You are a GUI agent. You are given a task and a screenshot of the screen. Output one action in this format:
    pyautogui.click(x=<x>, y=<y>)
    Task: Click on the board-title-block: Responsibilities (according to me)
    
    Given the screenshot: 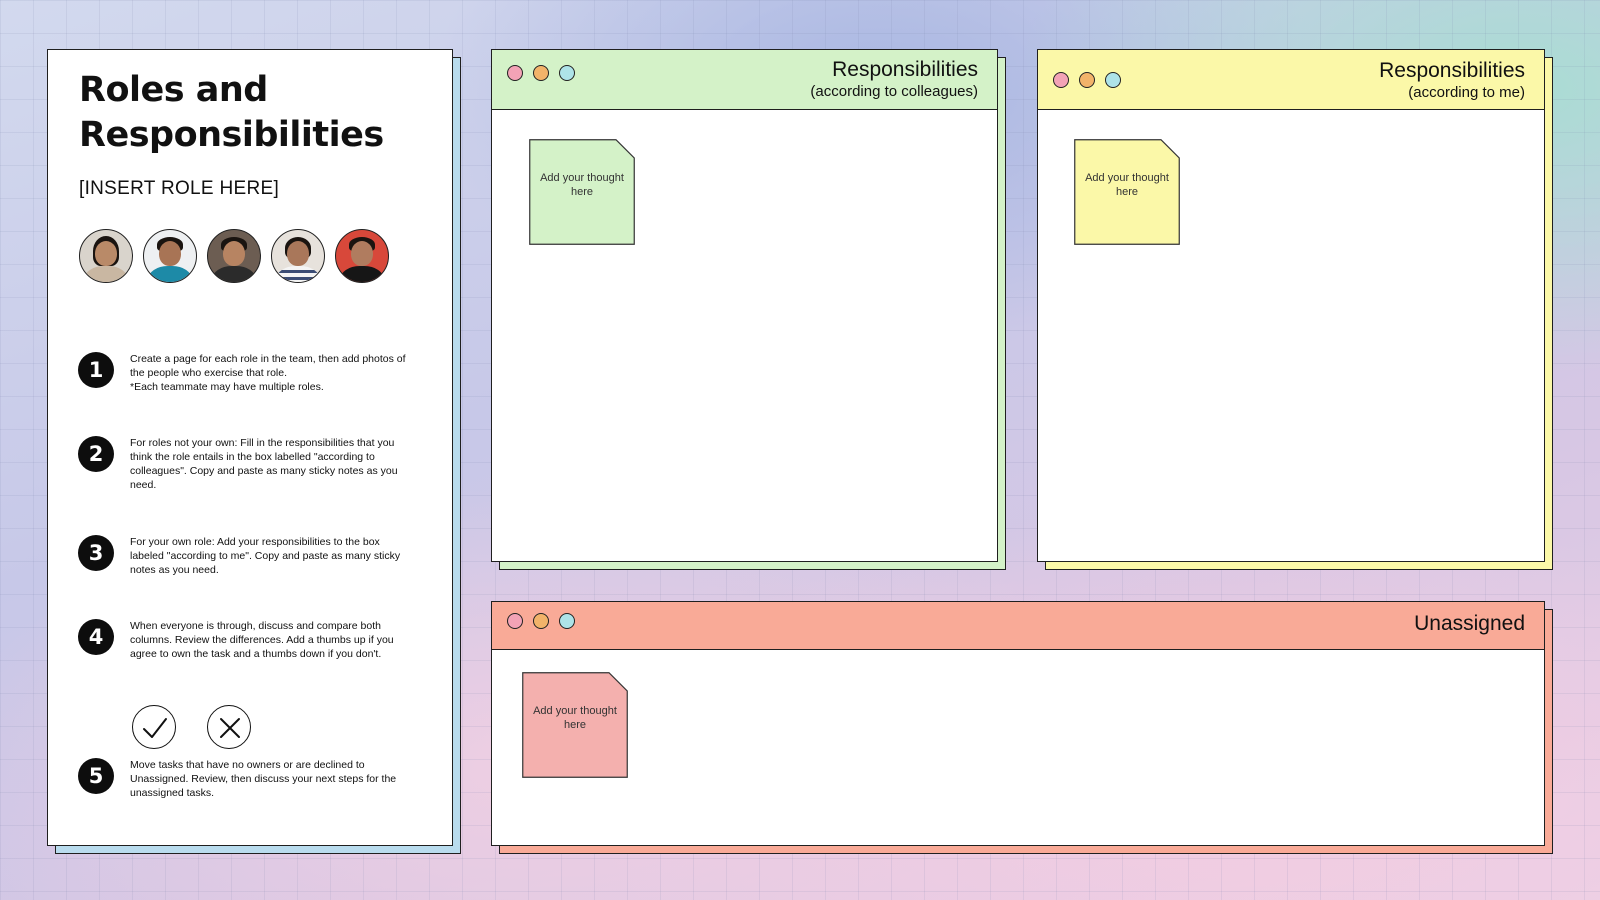 What is the action you would take?
    pyautogui.click(x=1452, y=81)
    